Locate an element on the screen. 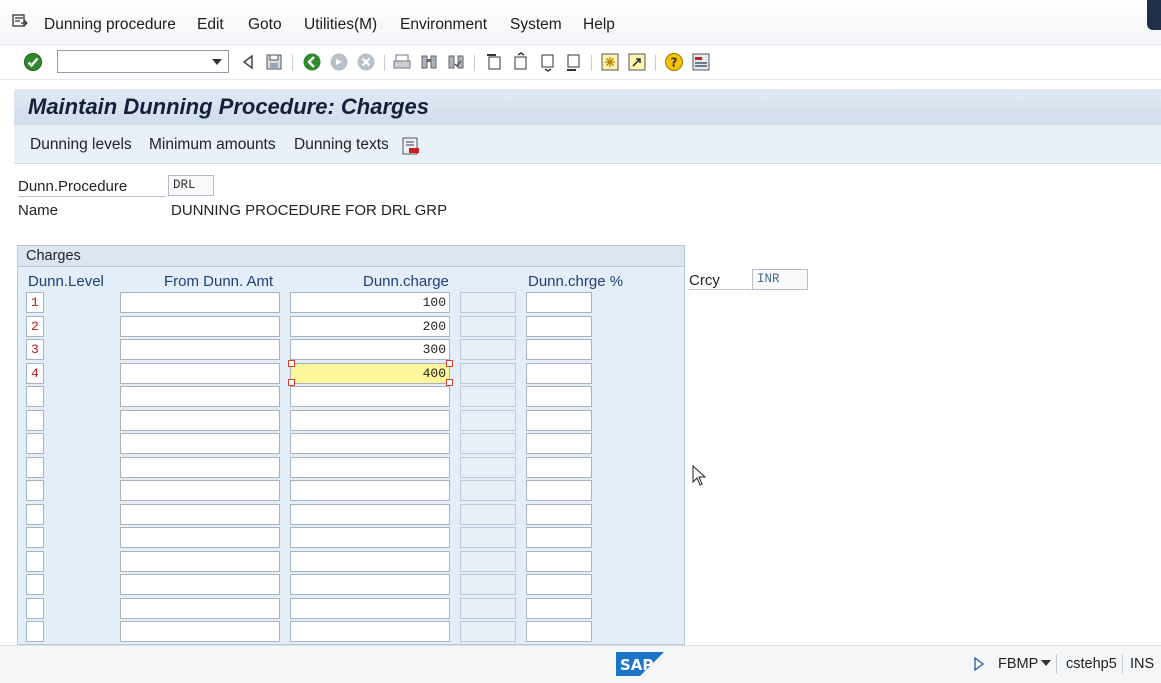 Image resolution: width=1161 pixels, height=683 pixels. help-icon: ? is located at coordinates (674, 62).